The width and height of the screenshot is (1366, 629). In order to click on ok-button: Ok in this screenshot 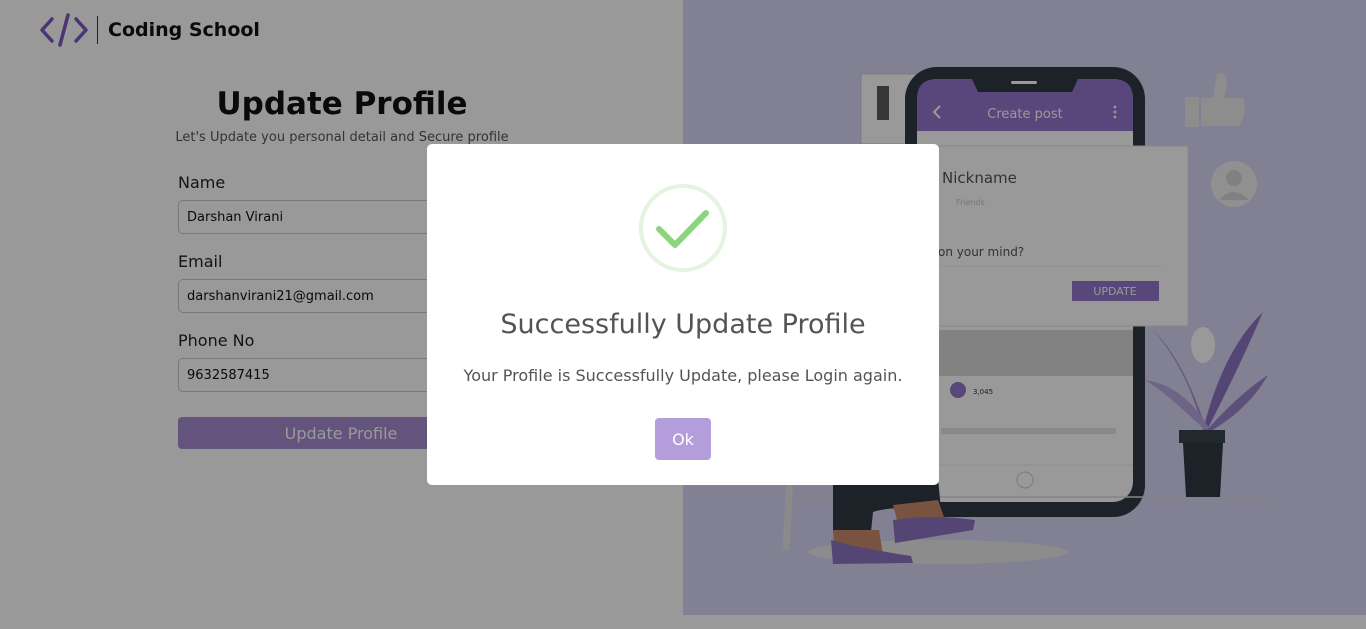, I will do `click(683, 439)`.